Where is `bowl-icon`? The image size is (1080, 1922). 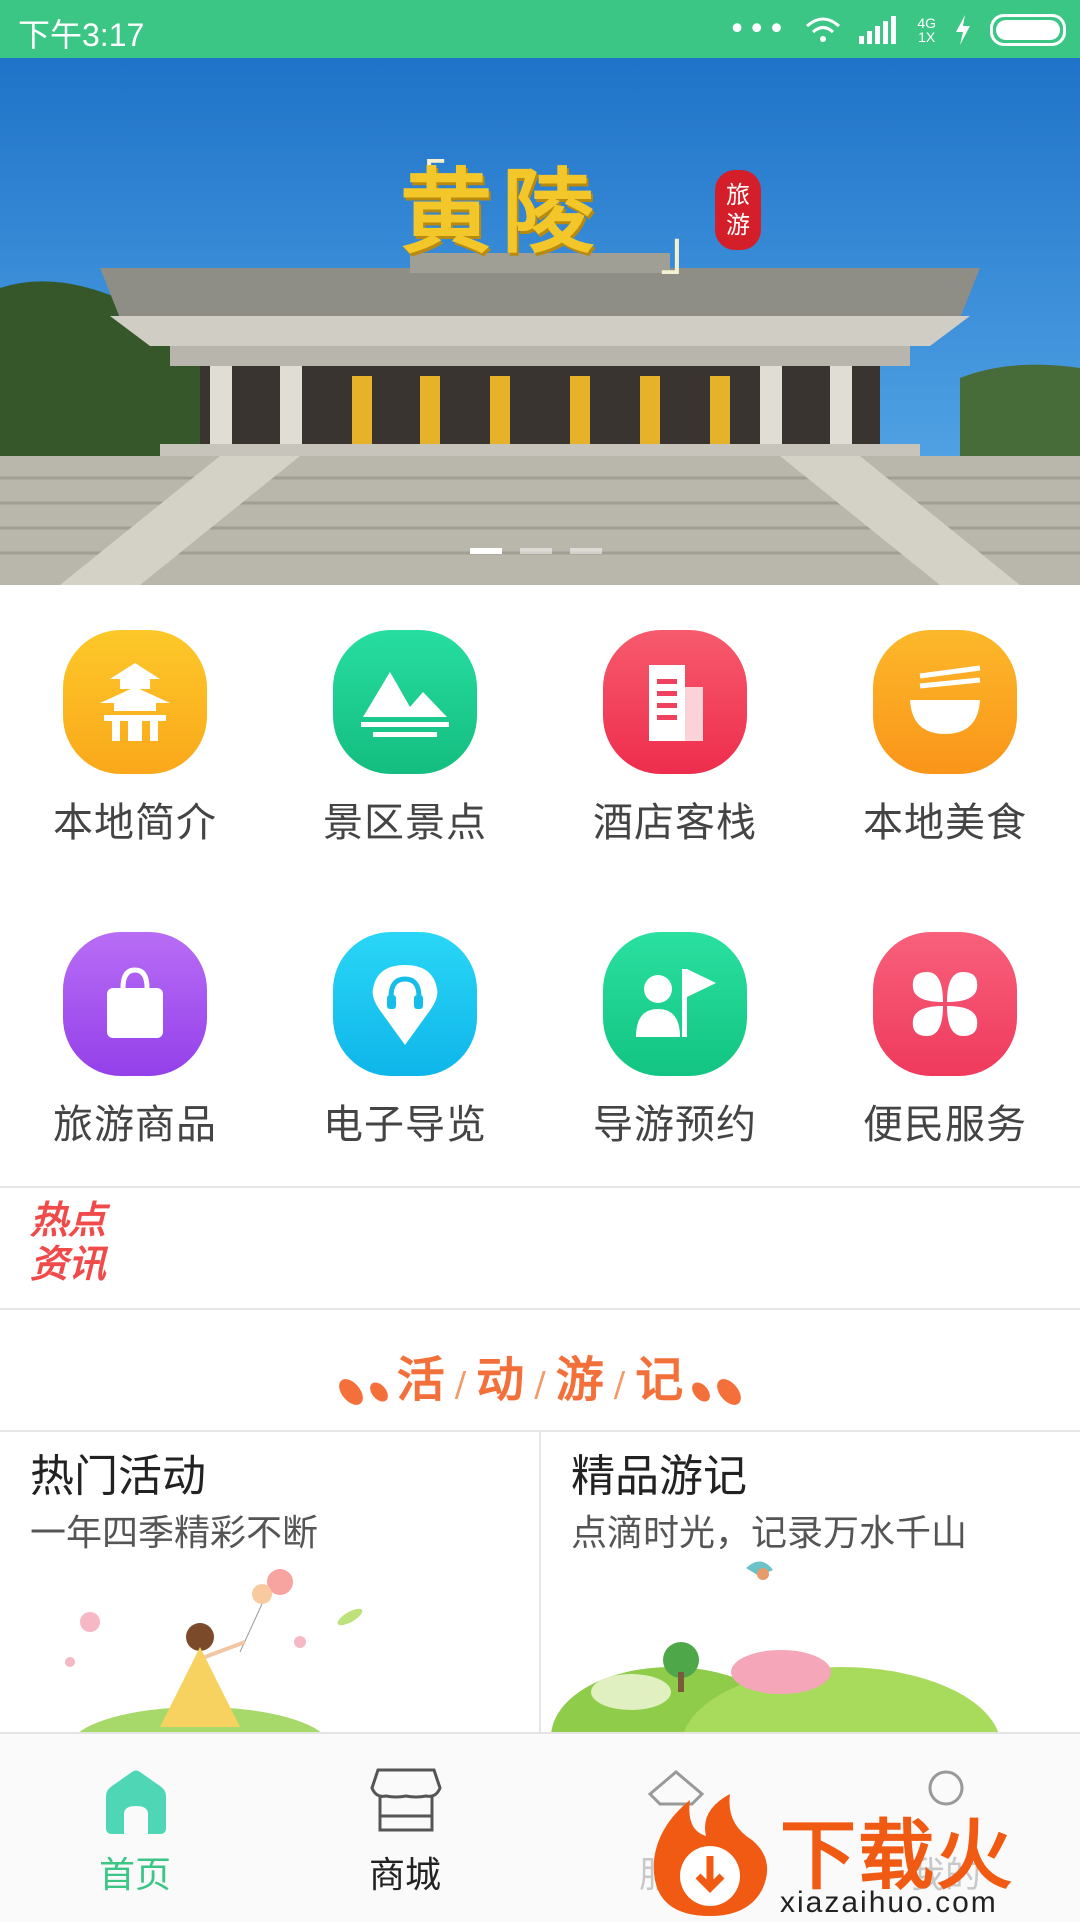
bowl-icon is located at coordinates (945, 702).